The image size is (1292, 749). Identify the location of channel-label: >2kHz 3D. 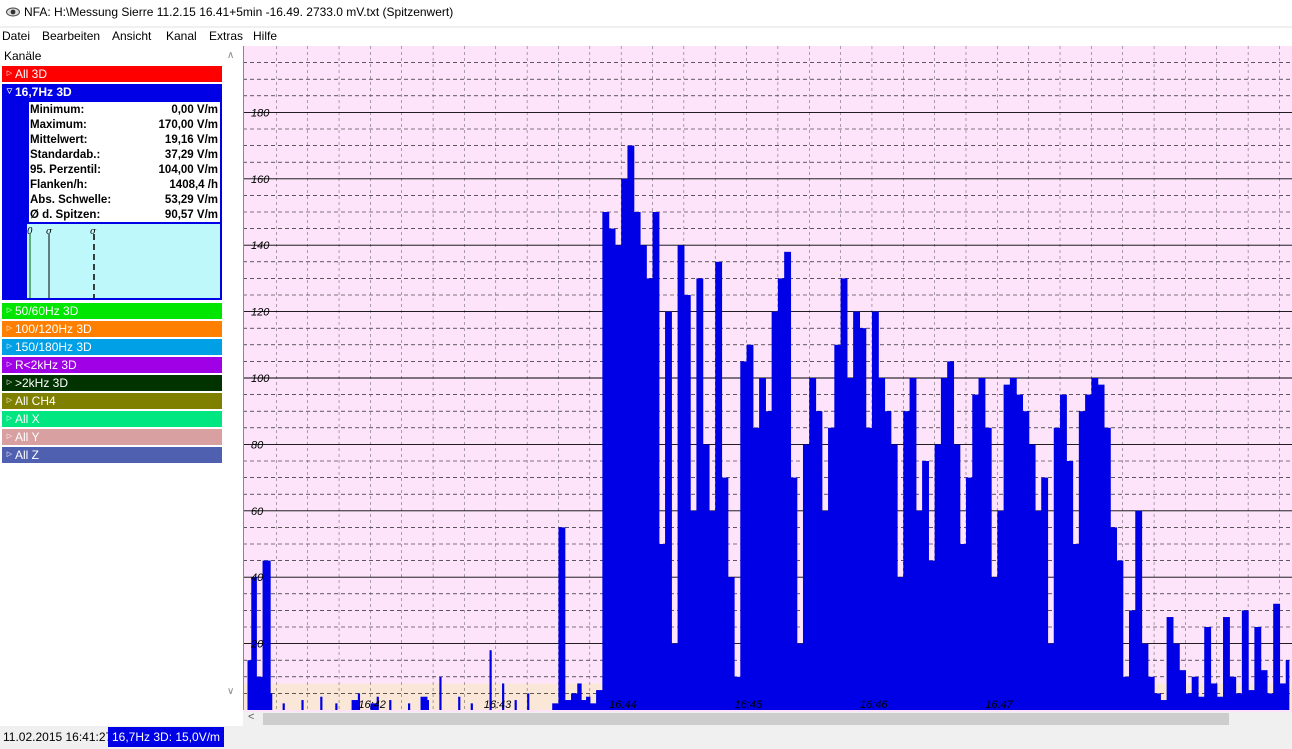
(42, 383).